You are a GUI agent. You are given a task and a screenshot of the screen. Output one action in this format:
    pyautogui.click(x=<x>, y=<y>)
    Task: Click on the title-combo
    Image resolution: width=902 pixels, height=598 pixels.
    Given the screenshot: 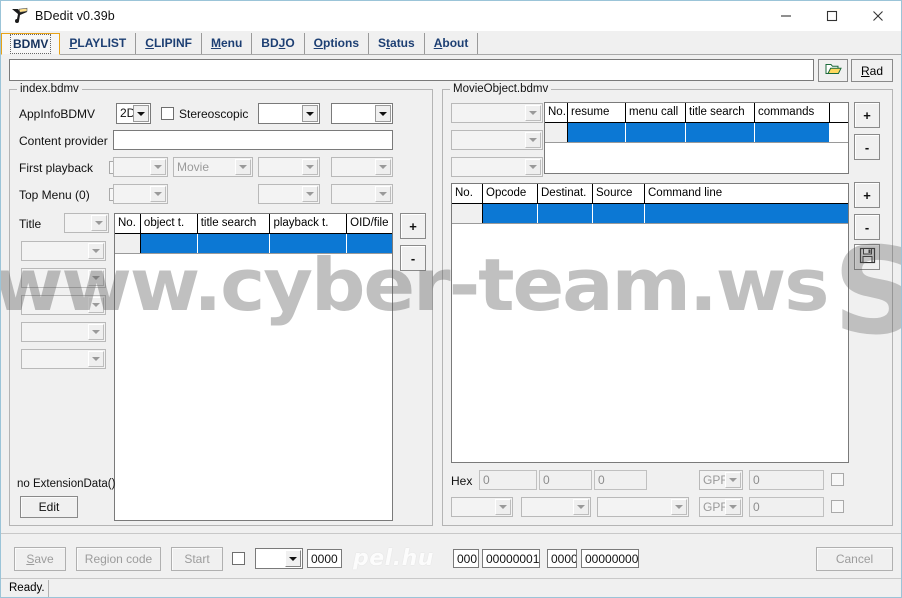 What is the action you would take?
    pyautogui.click(x=86, y=223)
    